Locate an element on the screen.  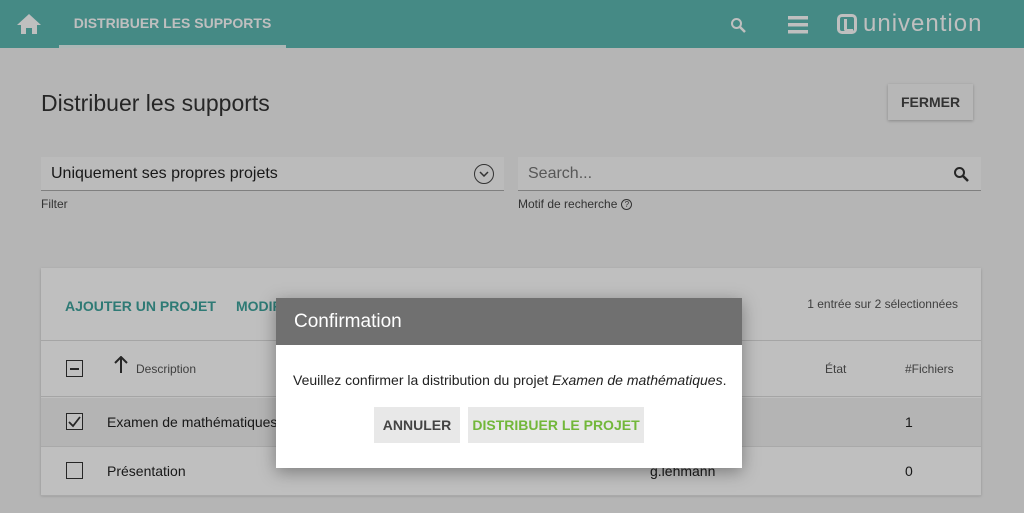
dialog-message-project: Examen de mathématiques is located at coordinates (637, 380).